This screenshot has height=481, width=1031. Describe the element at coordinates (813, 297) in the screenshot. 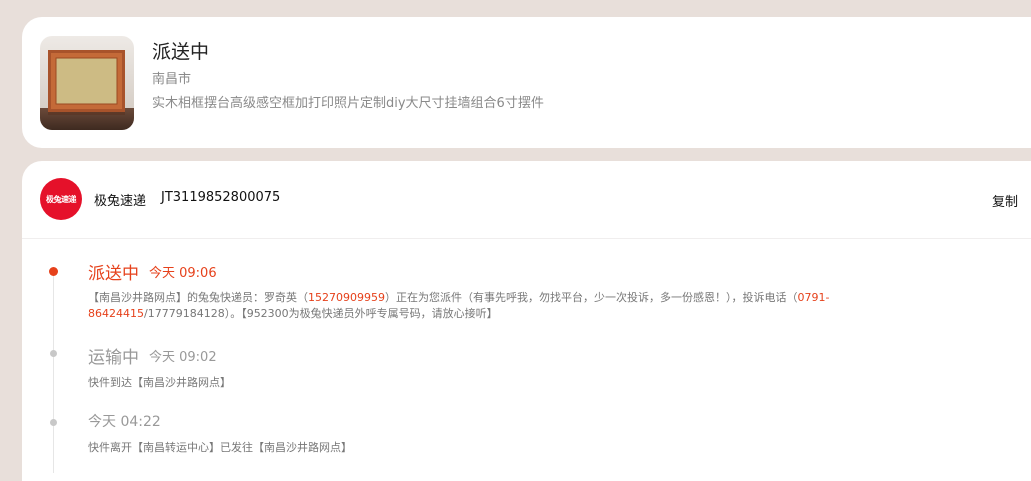

I see `complaint-phone-link: 0791-` at that location.